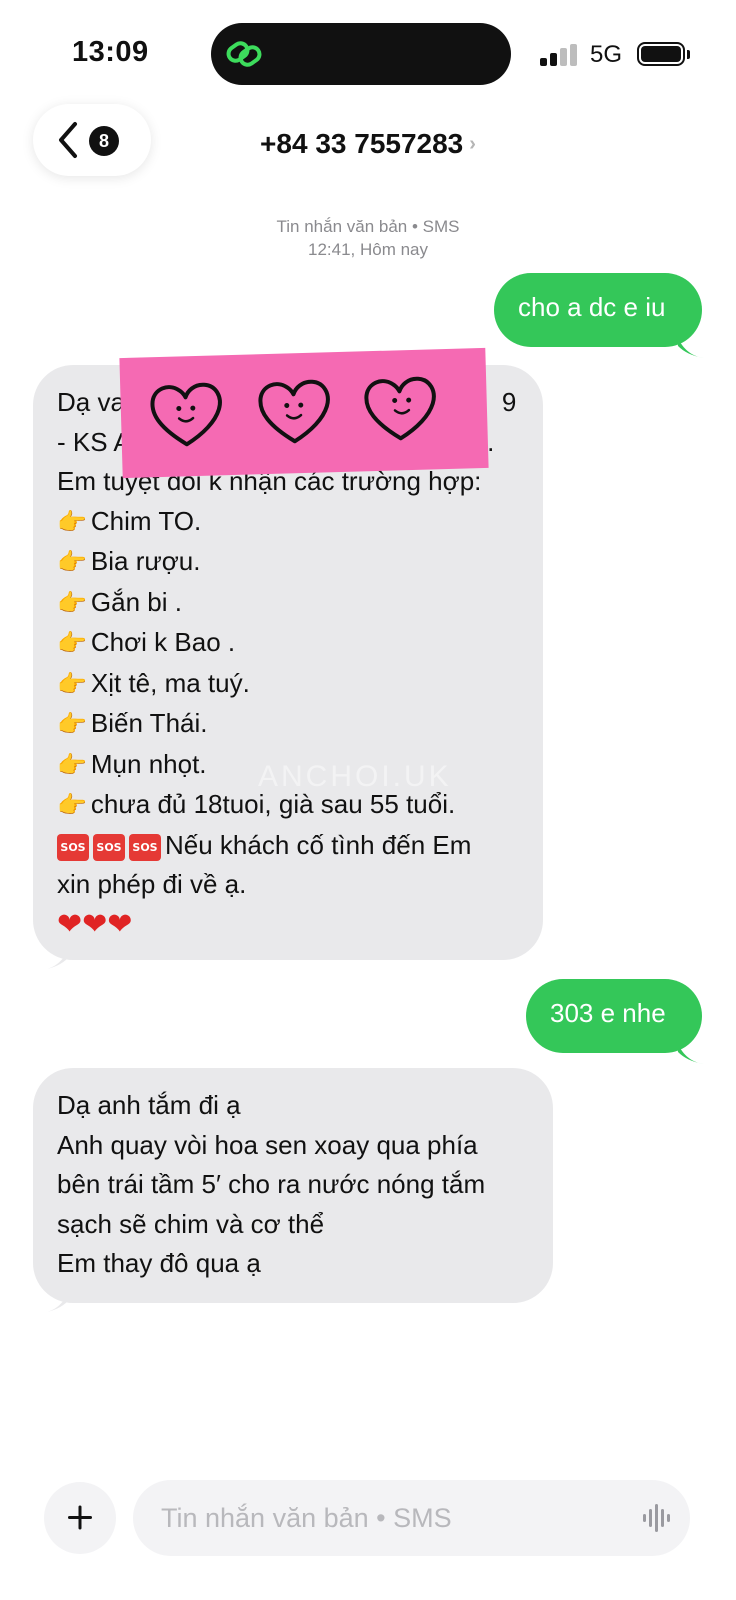 The height and width of the screenshot is (1600, 736). I want to click on censor-sticker, so click(304, 413).